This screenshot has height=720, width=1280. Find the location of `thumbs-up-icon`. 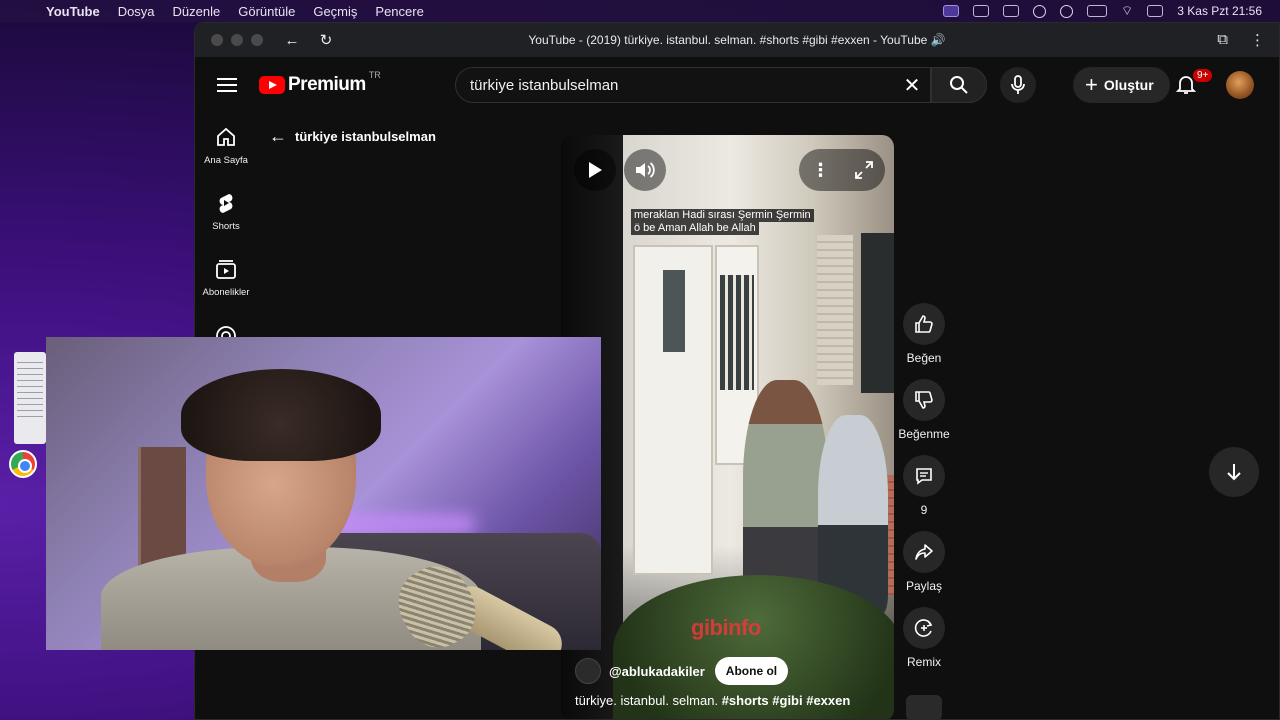

thumbs-up-icon is located at coordinates (924, 324).